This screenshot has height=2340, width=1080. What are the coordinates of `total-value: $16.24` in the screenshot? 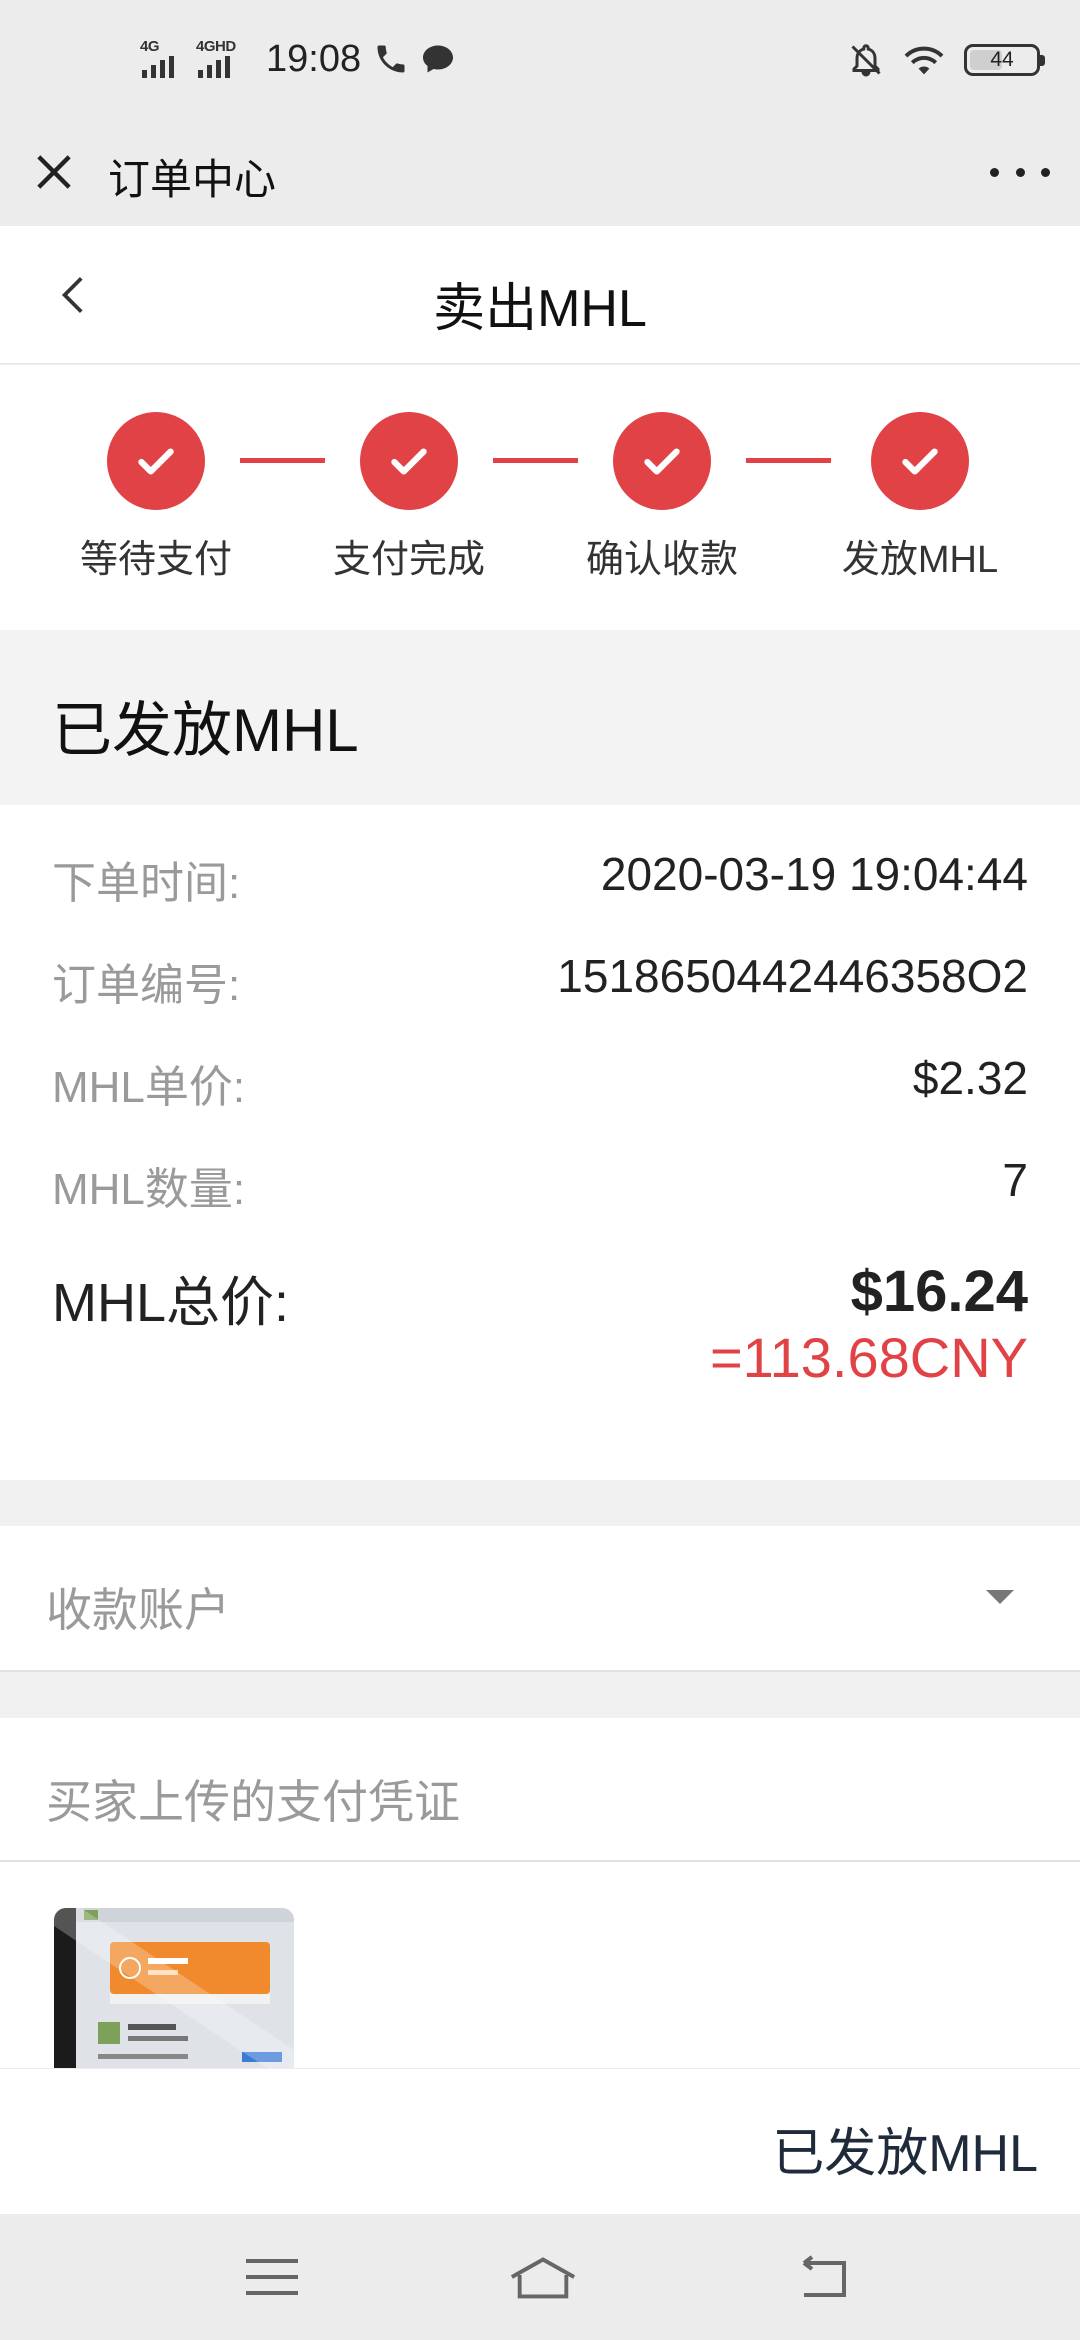 It's located at (939, 1291).